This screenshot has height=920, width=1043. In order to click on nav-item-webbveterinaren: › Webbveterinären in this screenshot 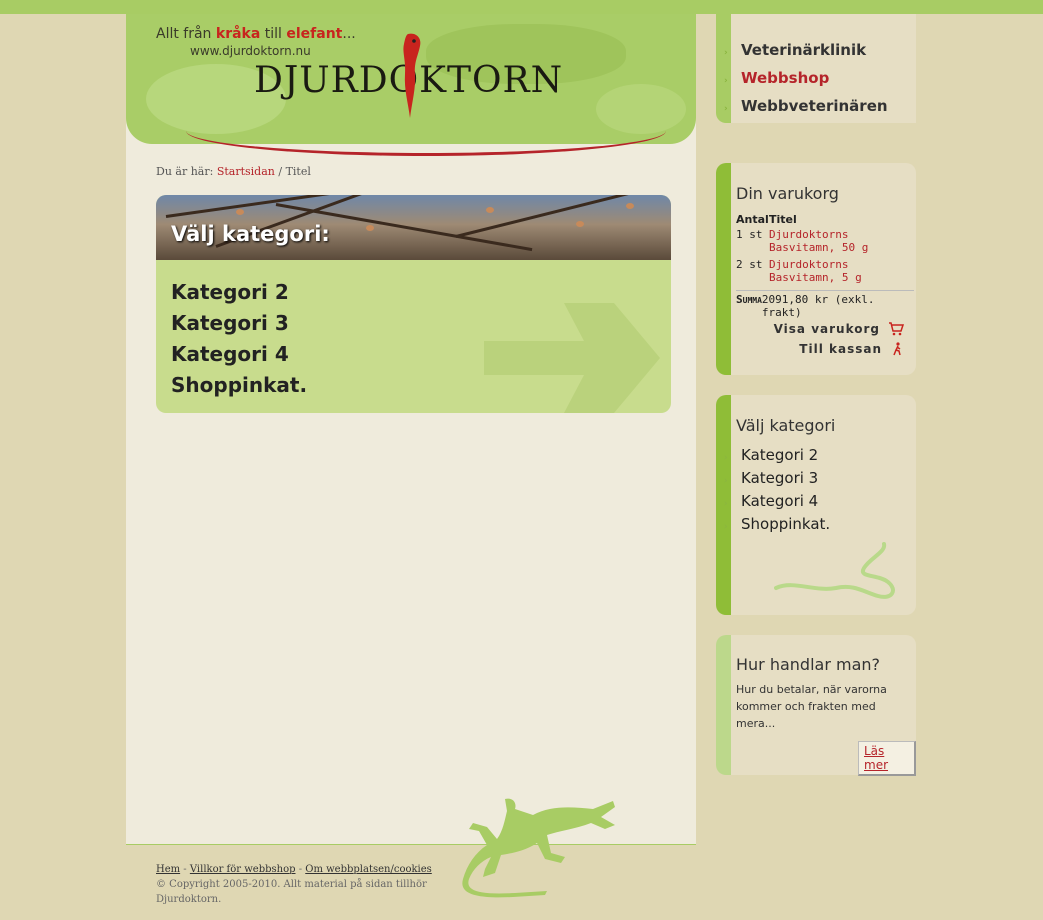, I will do `click(806, 108)`.